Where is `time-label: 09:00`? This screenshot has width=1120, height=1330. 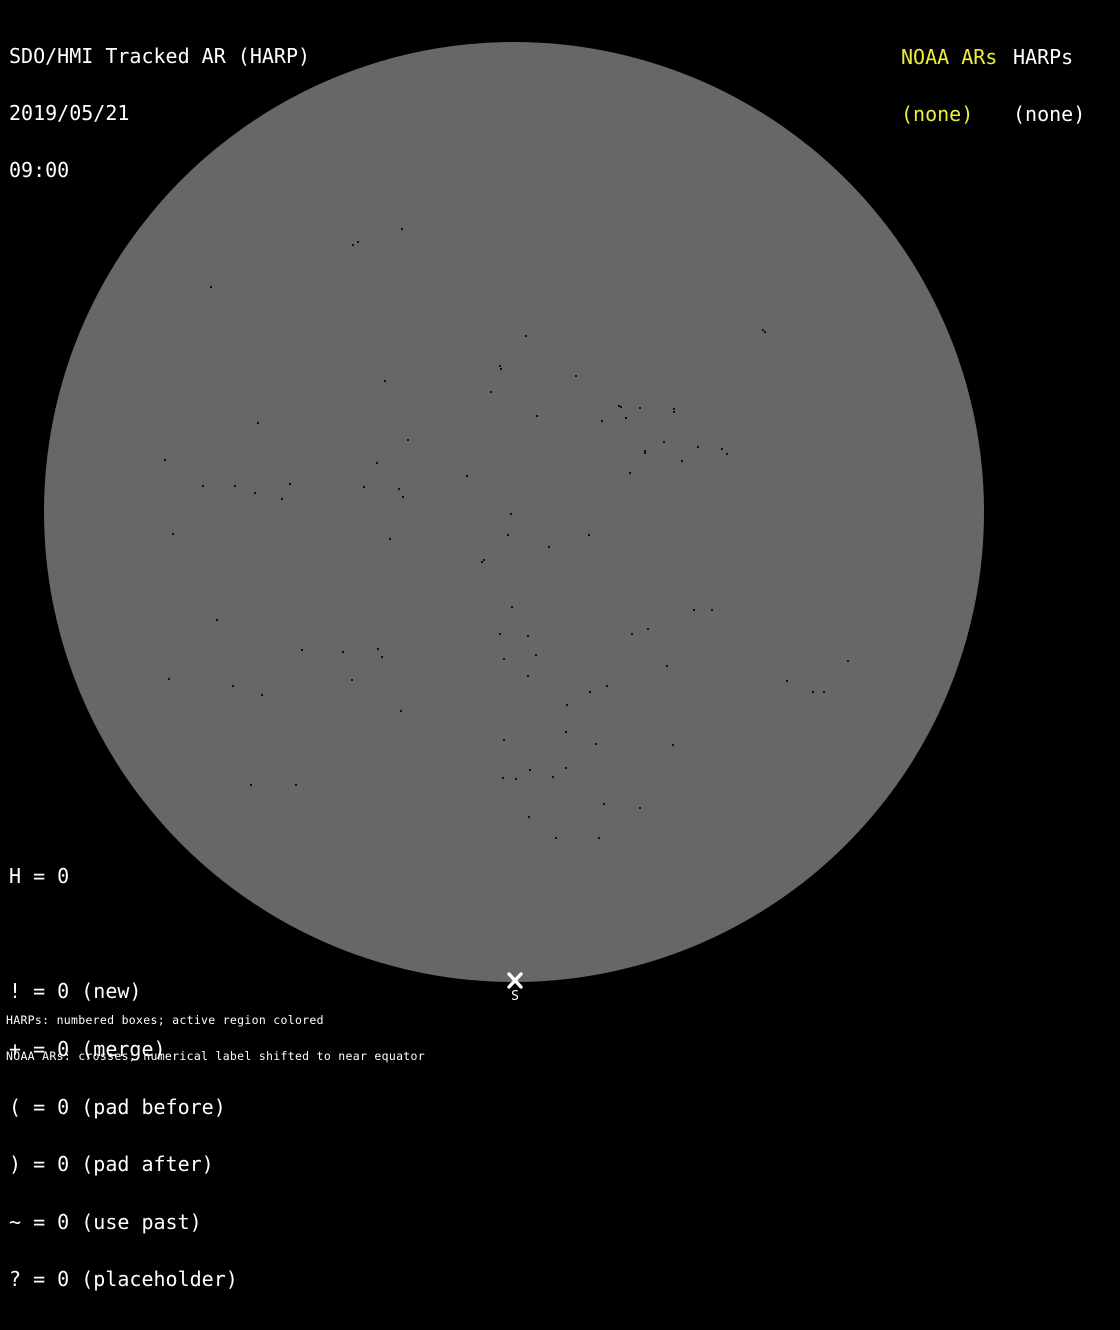 time-label: 09:00 is located at coordinates (39, 170).